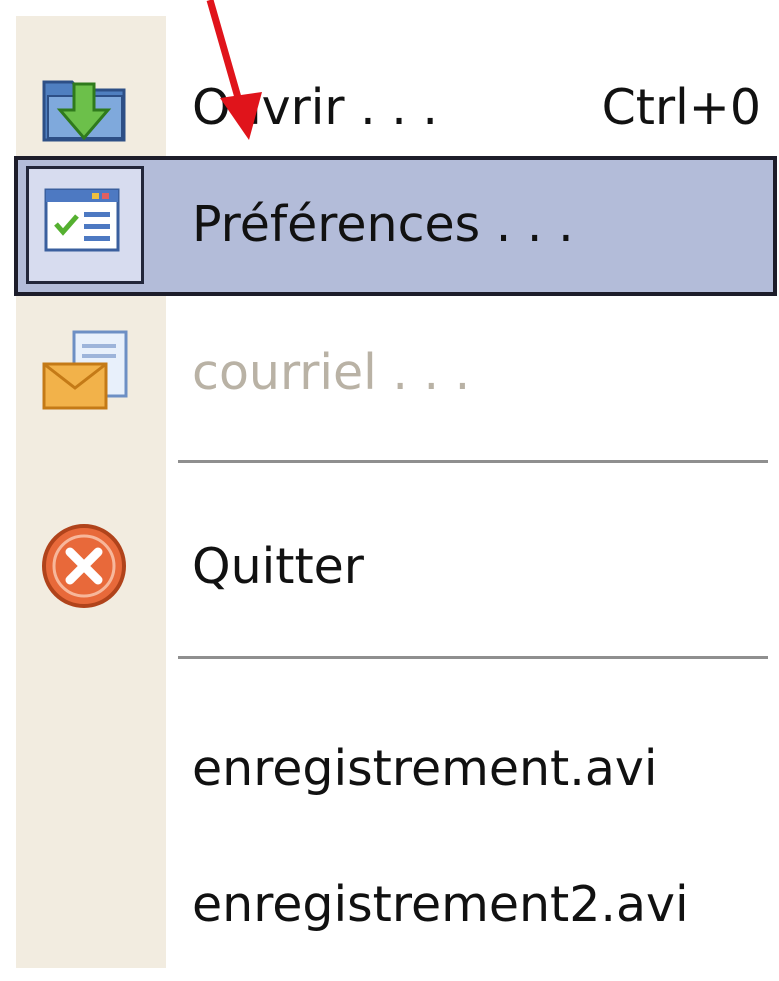 The image size is (779, 981). Describe the element at coordinates (86, 372) in the screenshot. I see `email-icon` at that location.